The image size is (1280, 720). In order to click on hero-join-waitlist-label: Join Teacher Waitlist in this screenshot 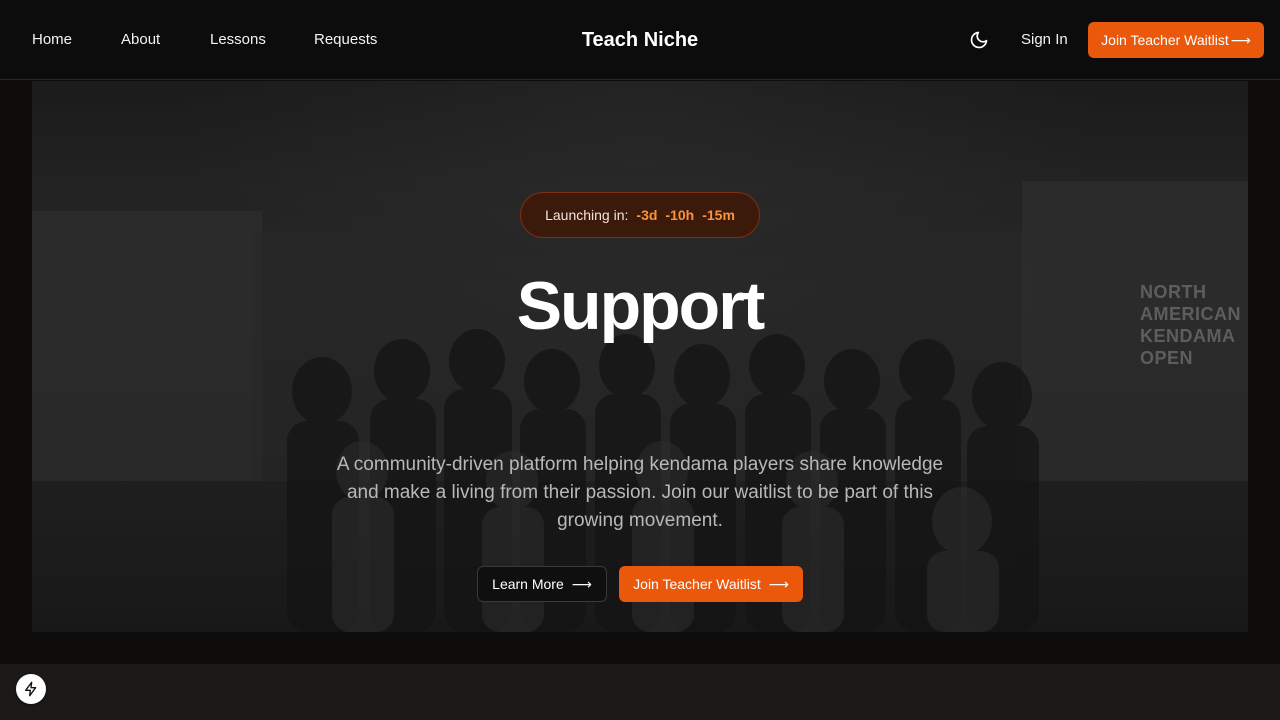, I will do `click(697, 584)`.